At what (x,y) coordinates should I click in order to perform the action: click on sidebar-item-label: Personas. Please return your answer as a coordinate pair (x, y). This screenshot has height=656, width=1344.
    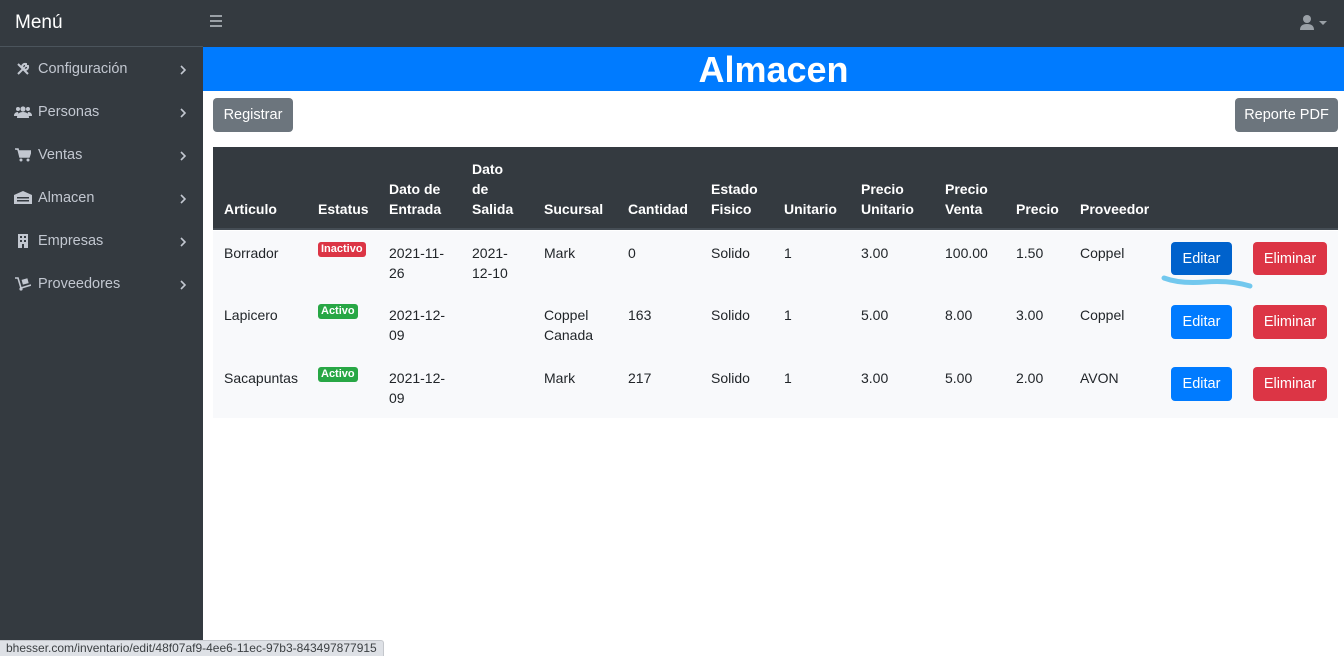
    Looking at the image, I should click on (69, 111).